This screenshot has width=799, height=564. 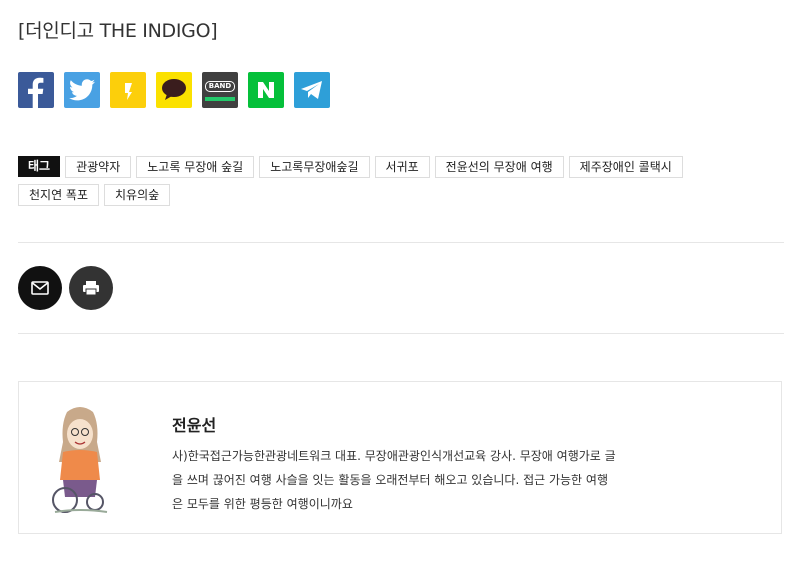 I want to click on kakaotalk-icon, so click(x=174, y=89).